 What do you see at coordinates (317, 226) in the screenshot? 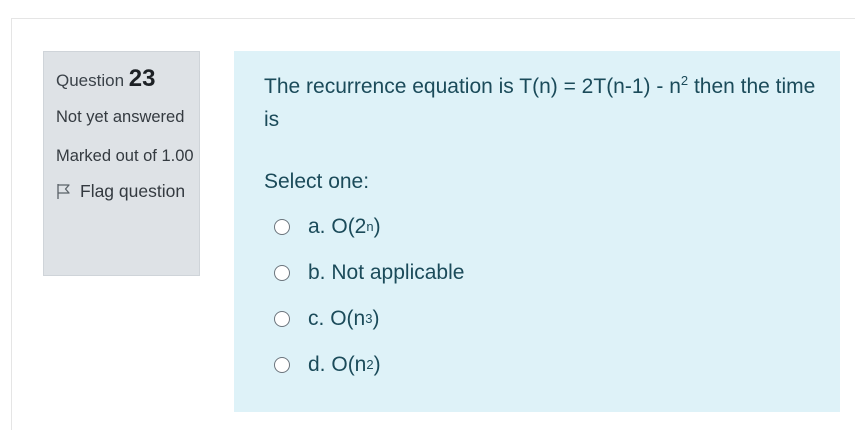
I see `option-letter: a.` at bounding box center [317, 226].